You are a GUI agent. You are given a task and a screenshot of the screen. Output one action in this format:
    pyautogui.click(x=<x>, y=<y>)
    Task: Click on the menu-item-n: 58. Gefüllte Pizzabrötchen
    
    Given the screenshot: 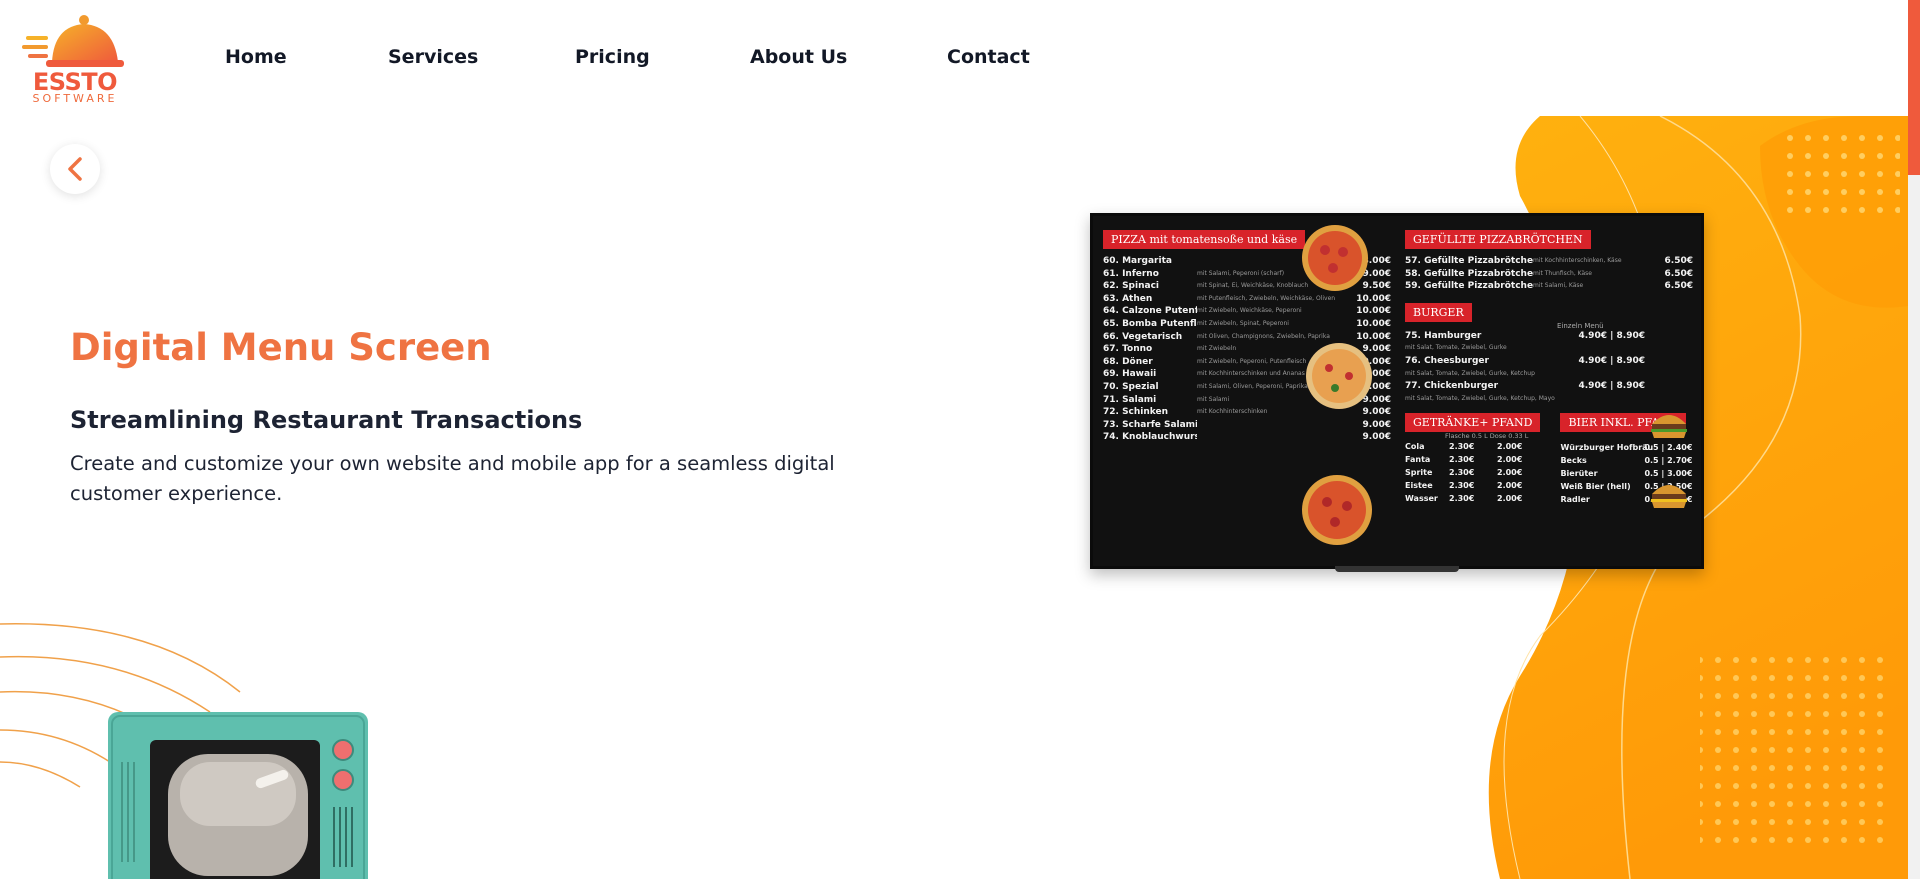 What is the action you would take?
    pyautogui.click(x=1469, y=273)
    